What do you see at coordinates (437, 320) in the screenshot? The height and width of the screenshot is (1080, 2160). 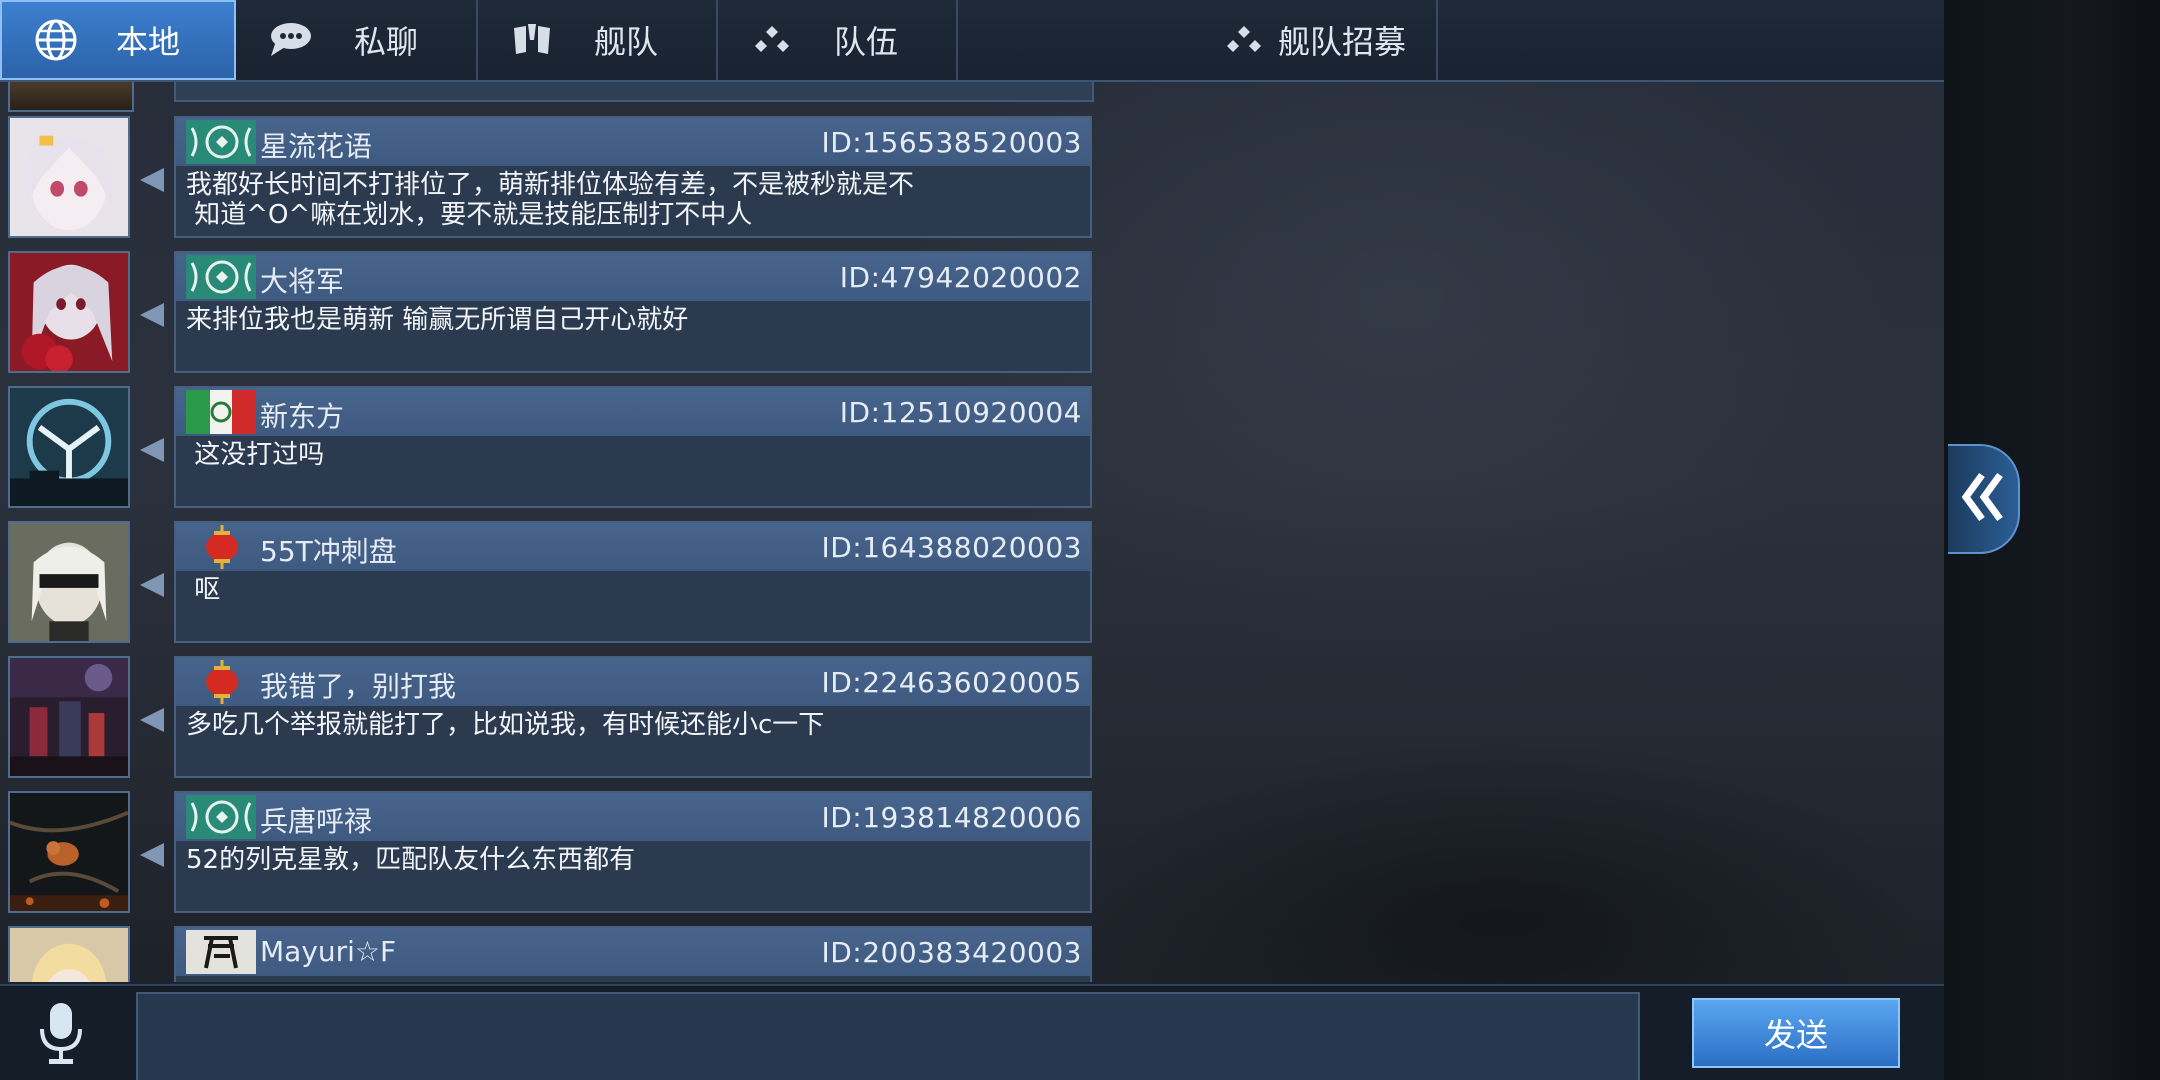 I see `message-text: 来排位我也是萌新 输赢无所谓自己开心就好` at bounding box center [437, 320].